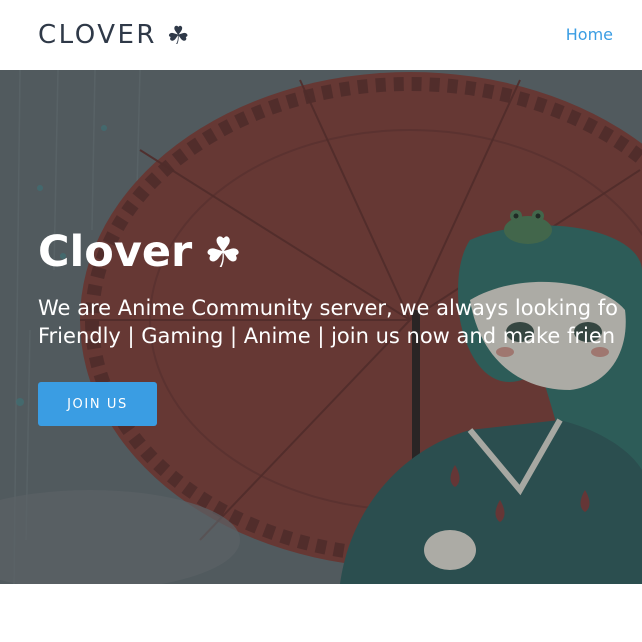 The width and height of the screenshot is (642, 642). Describe the element at coordinates (97, 35) in the screenshot. I see `brand-name: CLOVER` at that location.